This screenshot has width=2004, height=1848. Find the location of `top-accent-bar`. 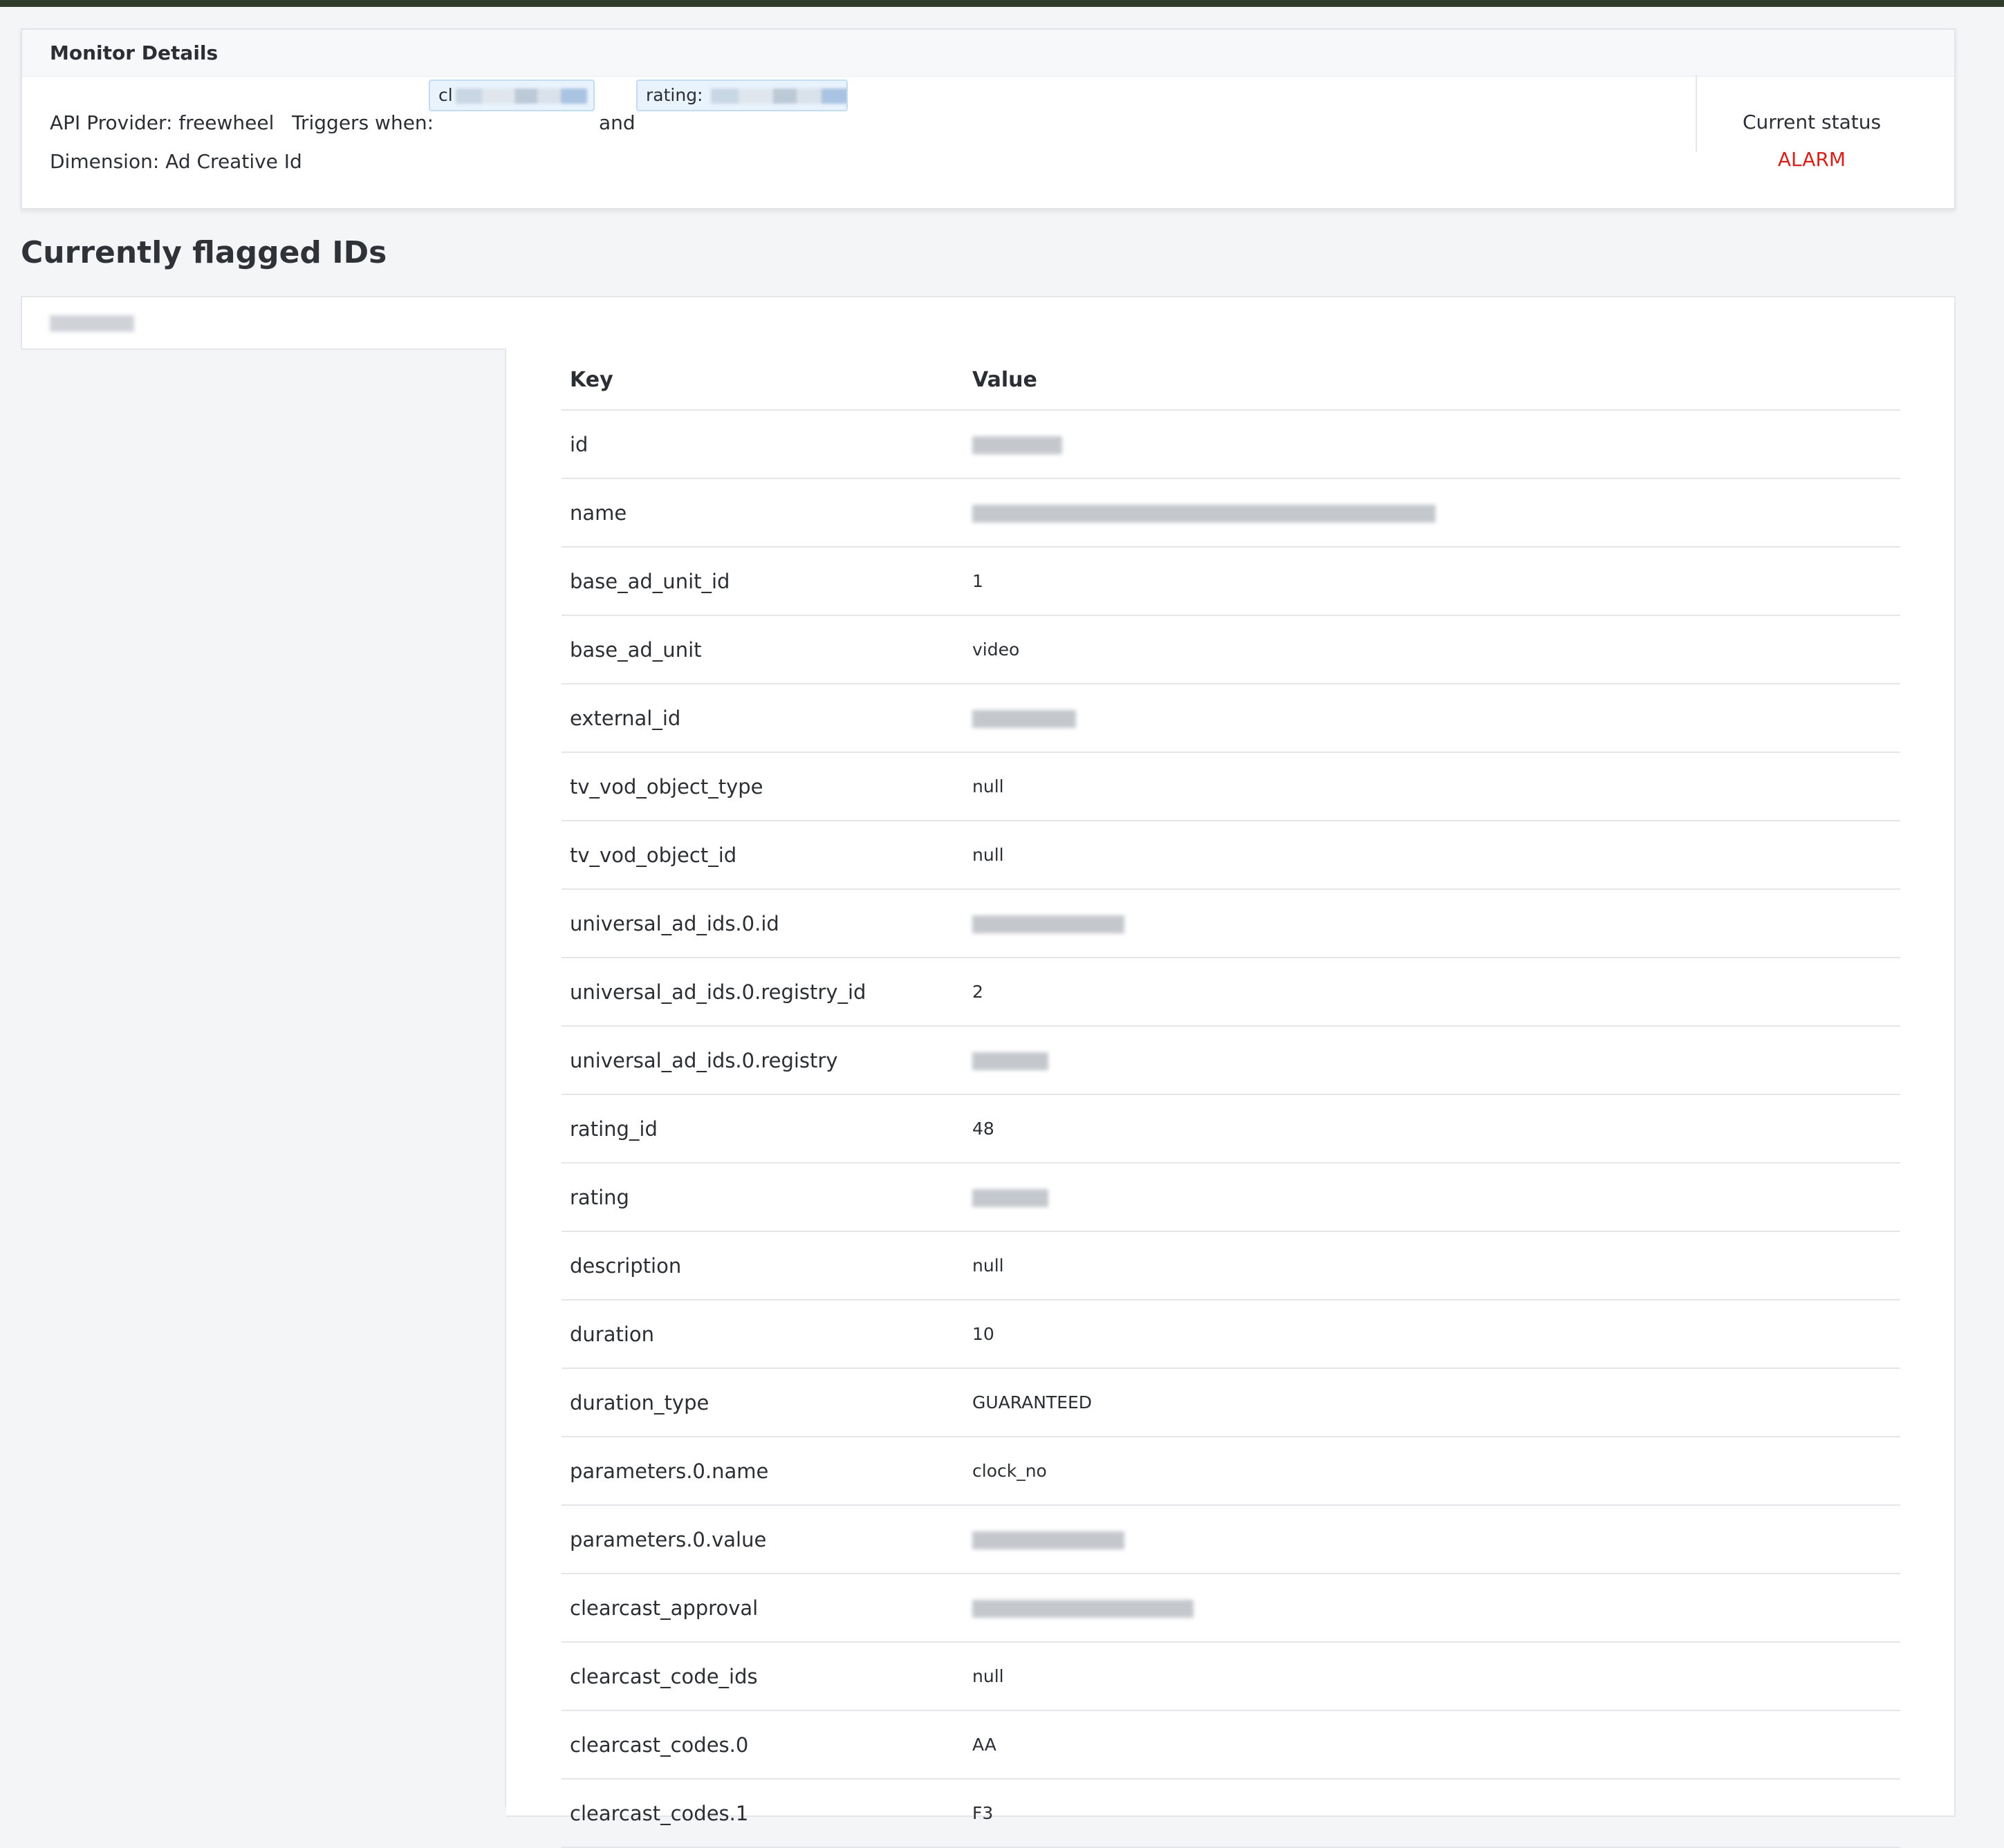

top-accent-bar is located at coordinates (1002, 3).